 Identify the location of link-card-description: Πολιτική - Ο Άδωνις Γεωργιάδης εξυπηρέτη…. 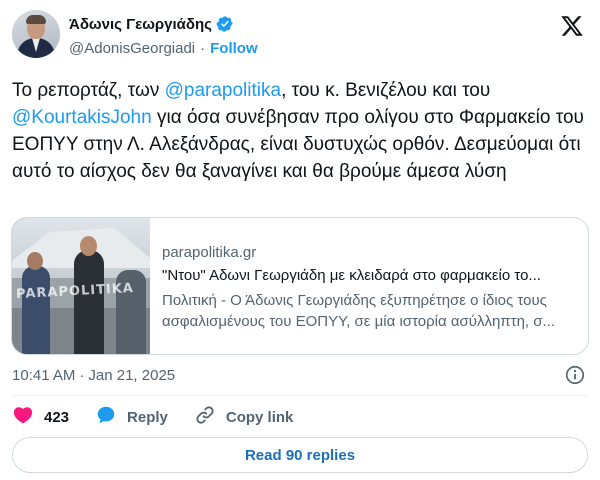
(359, 311).